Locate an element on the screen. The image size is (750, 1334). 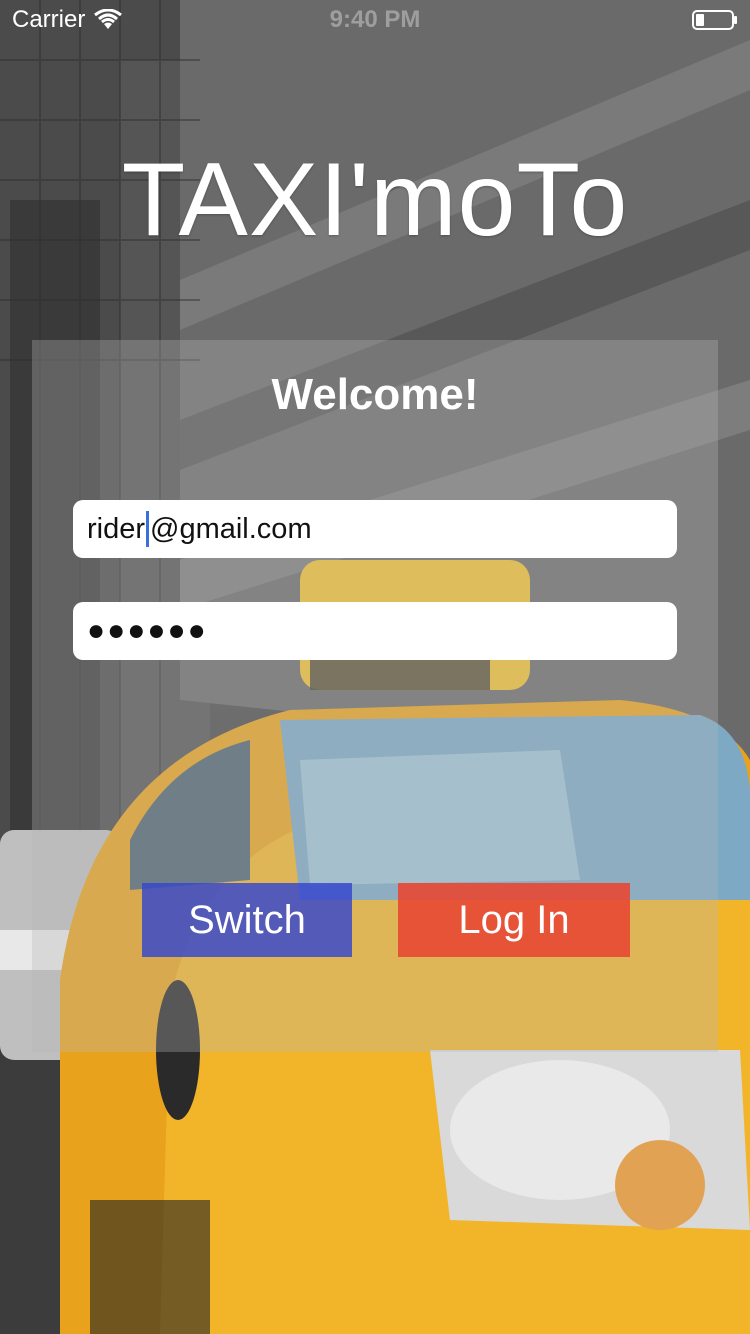
log-in-button: Log In is located at coordinates (514, 920).